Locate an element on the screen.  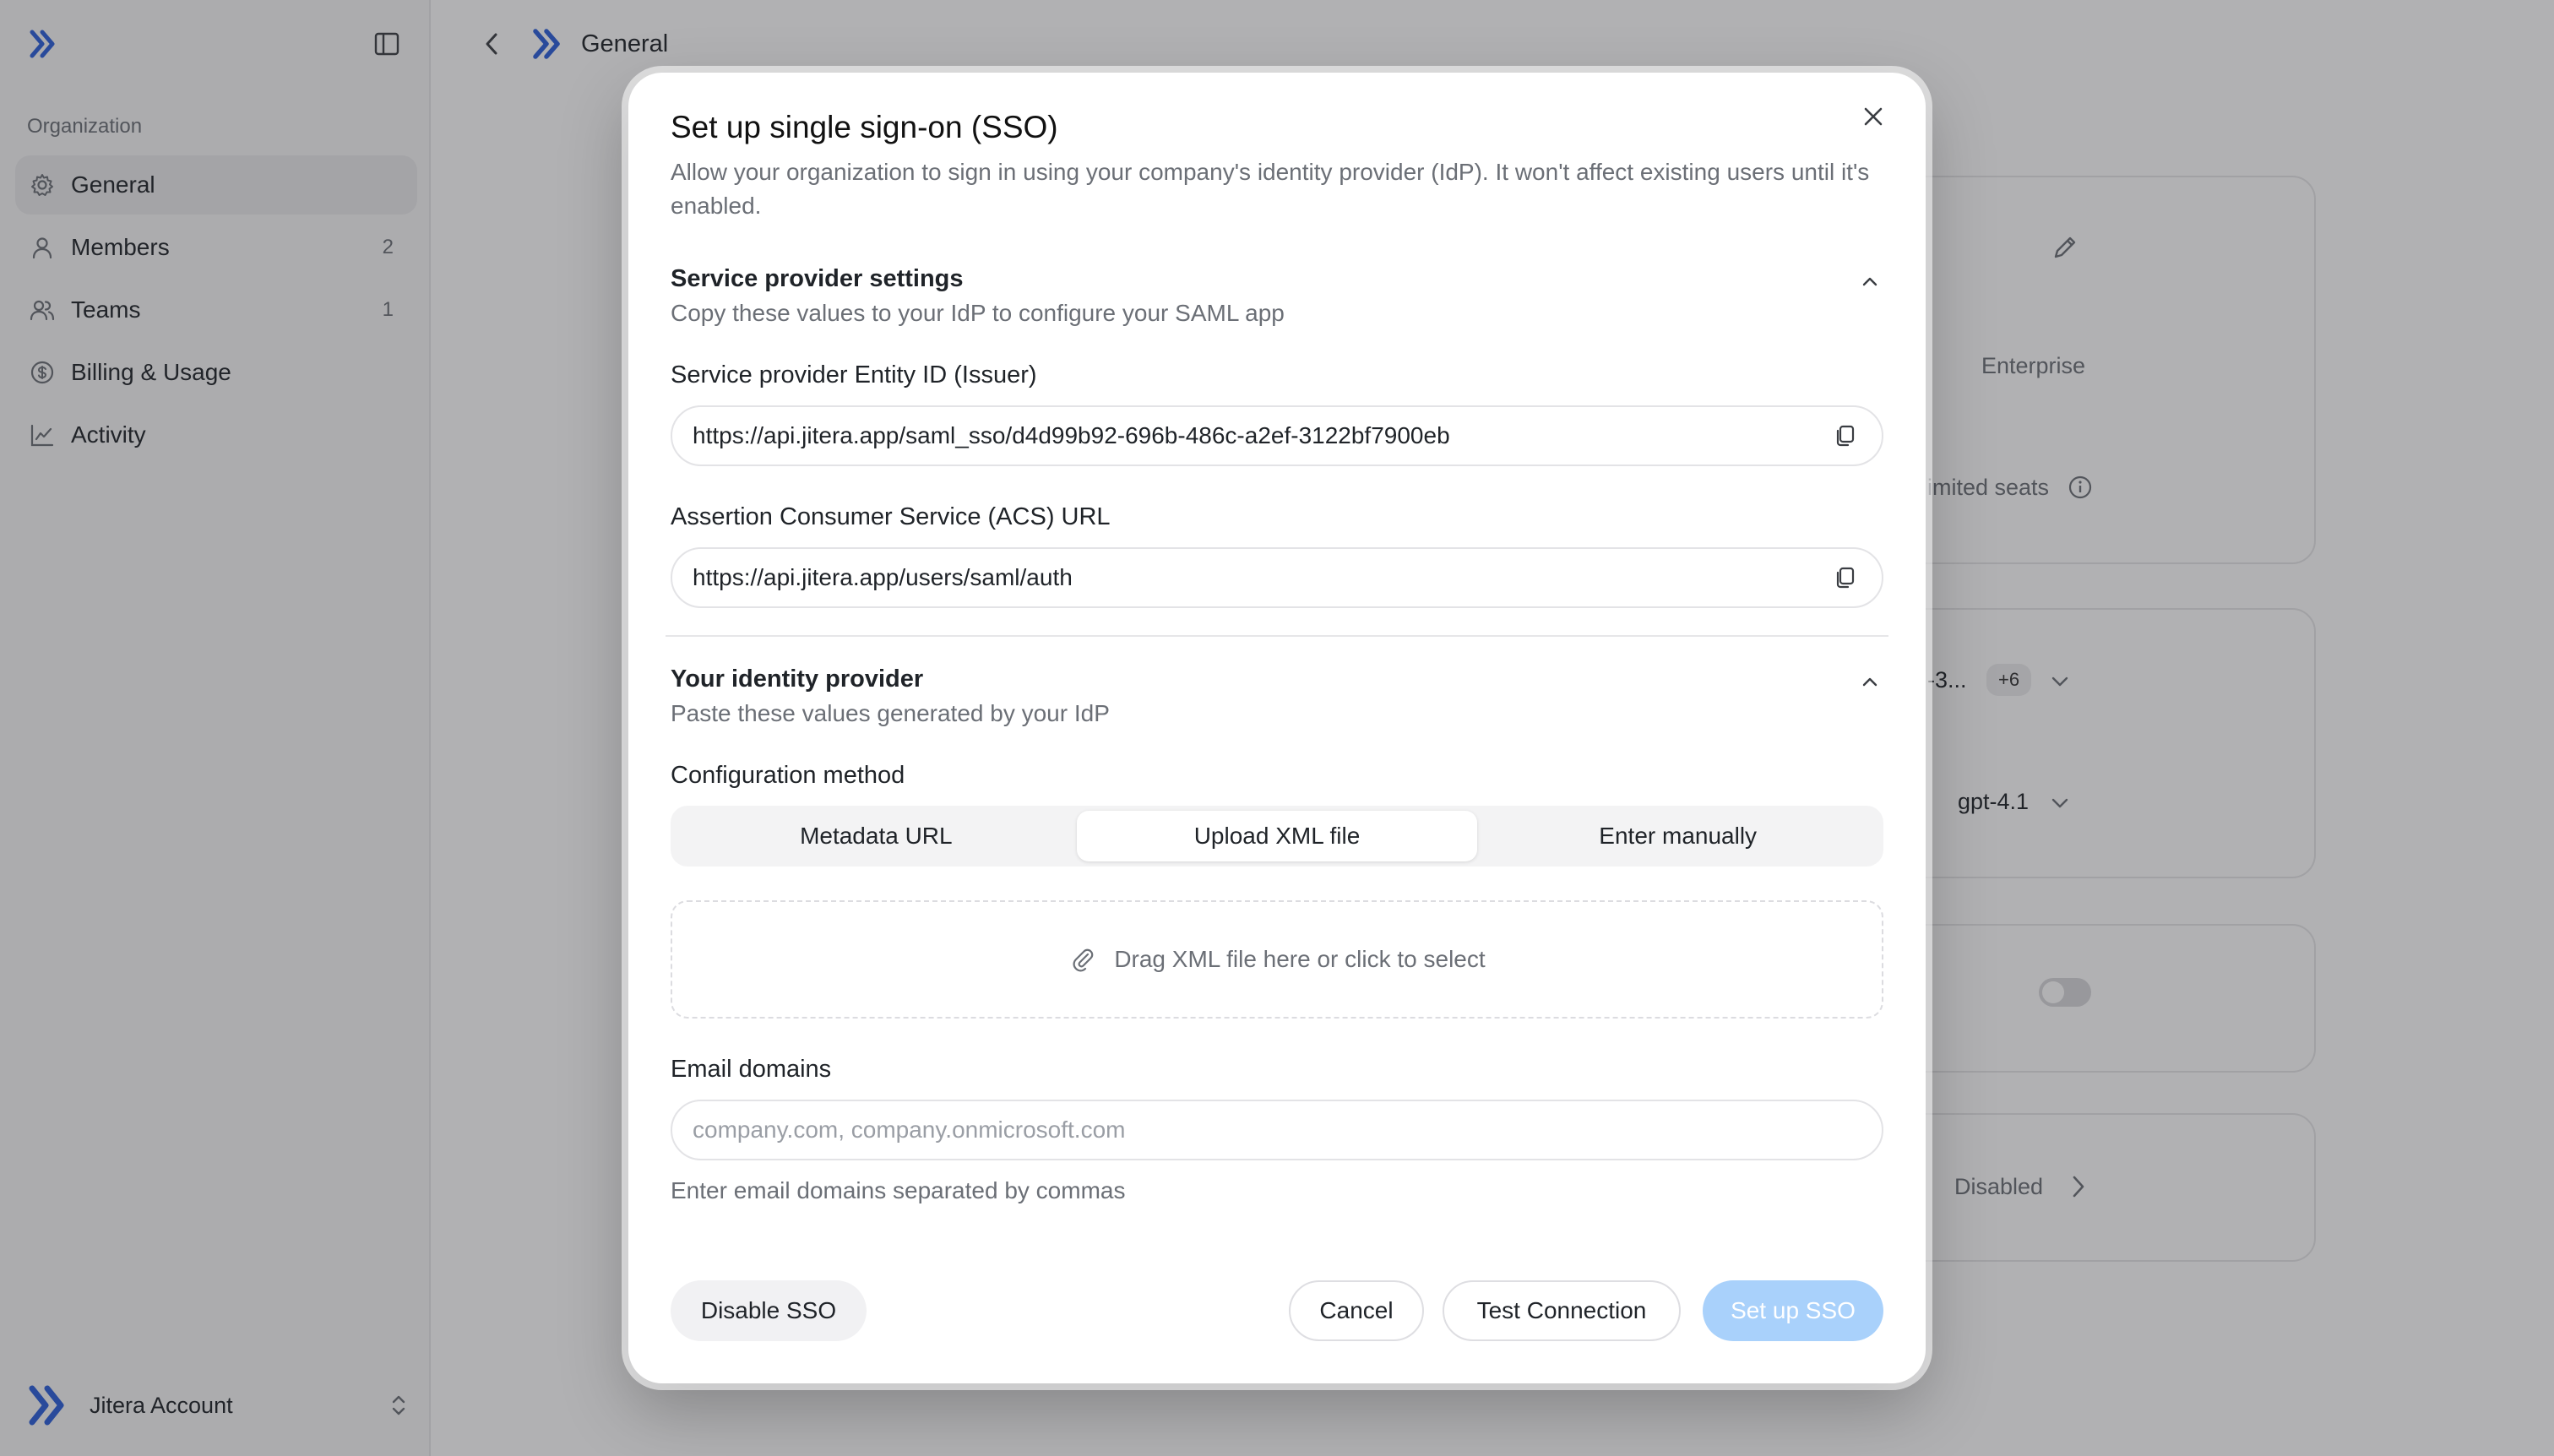
acs-url-value: https://api.jitera.app/users/saml/auth is located at coordinates (1260, 577).